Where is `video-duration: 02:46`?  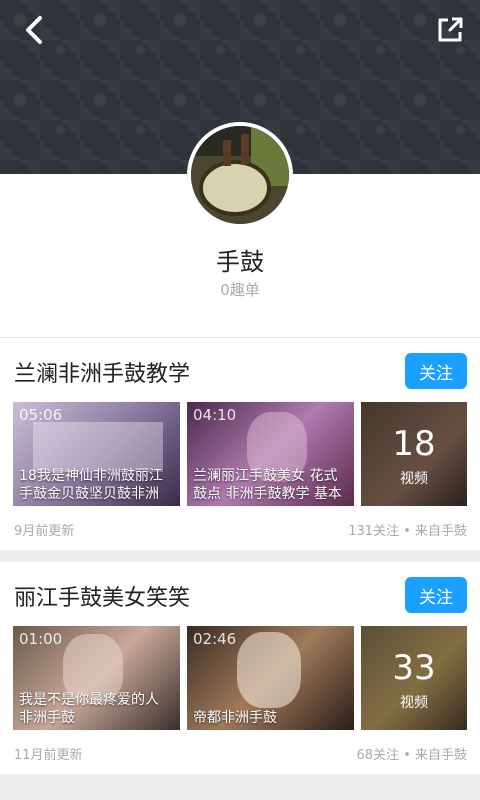
video-duration: 02:46 is located at coordinates (215, 639).